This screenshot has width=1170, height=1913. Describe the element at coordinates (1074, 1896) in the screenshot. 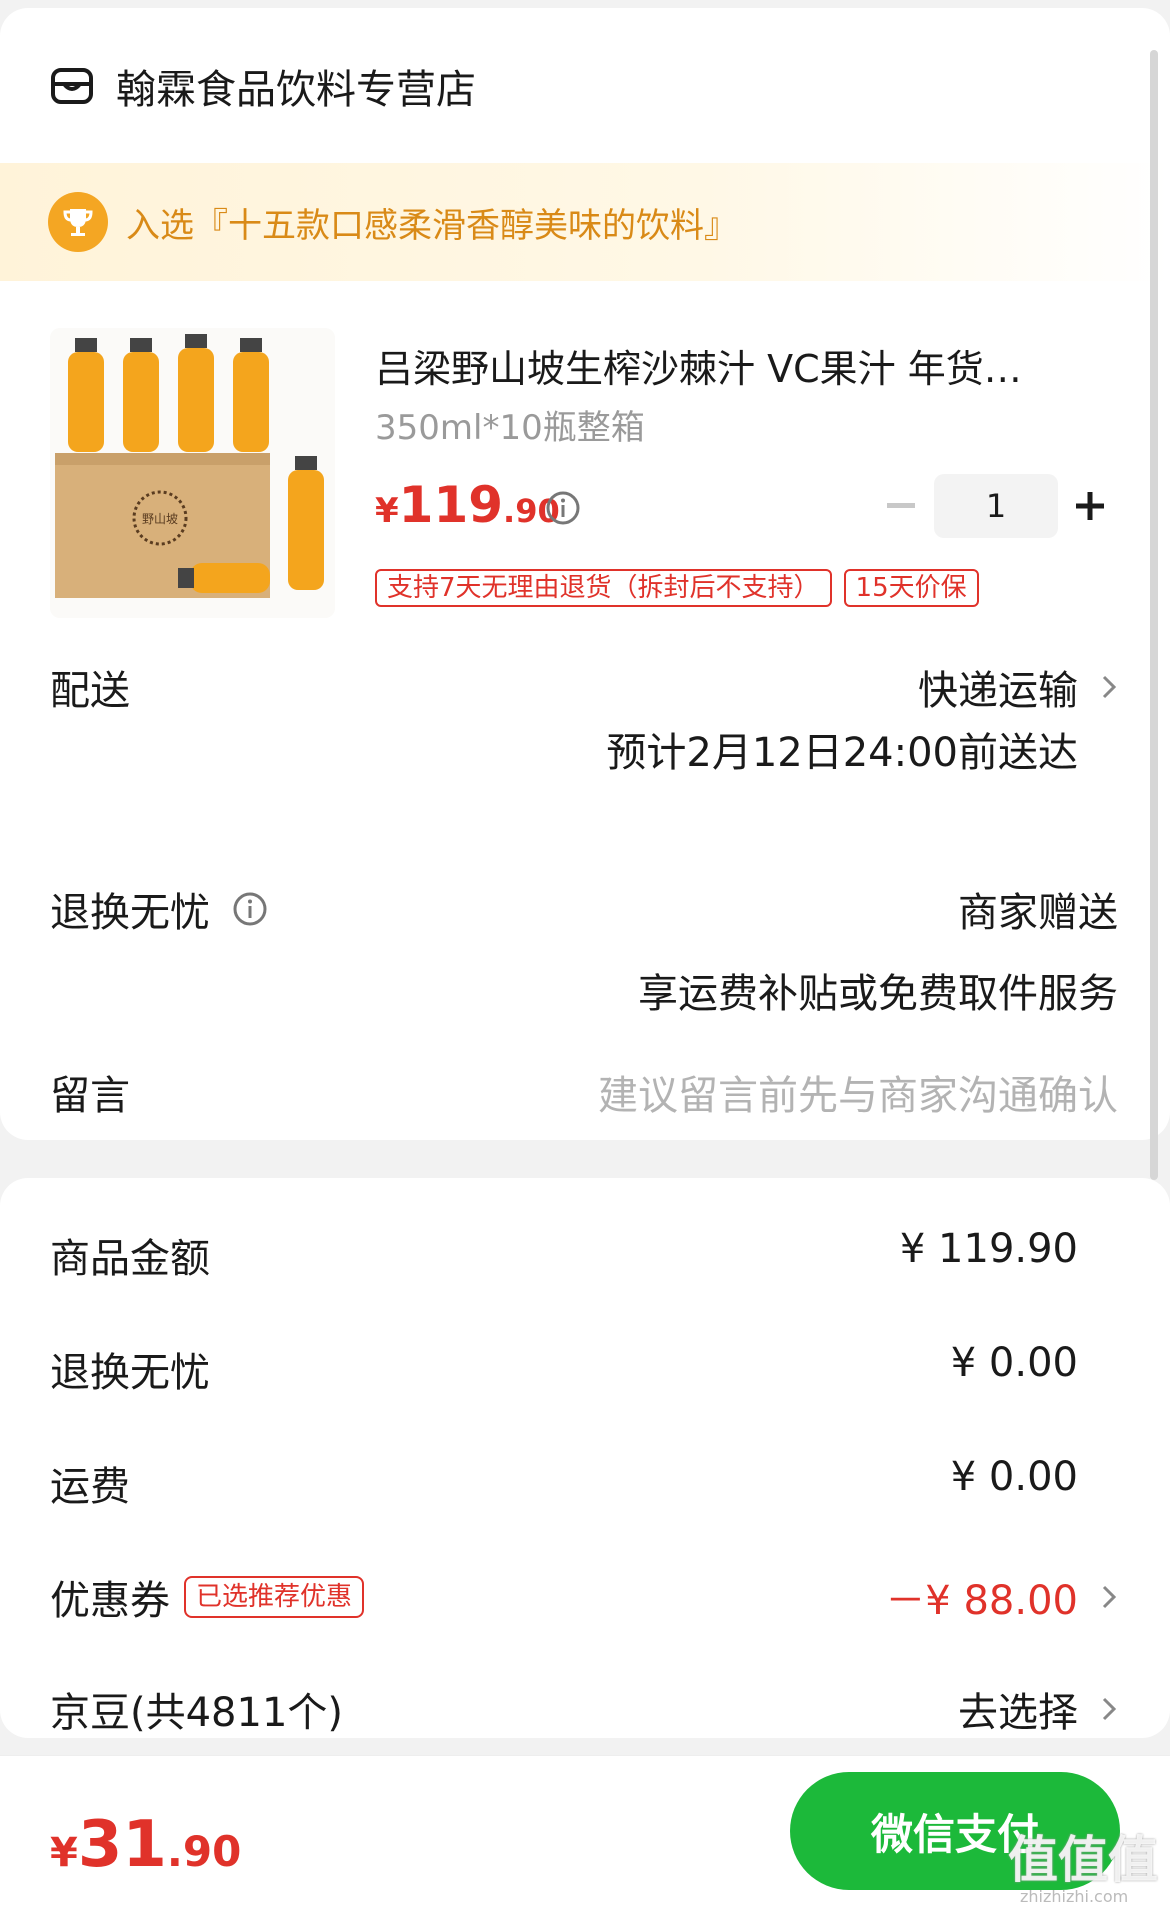

I see `watermark-url: zhizhizhi.com` at that location.